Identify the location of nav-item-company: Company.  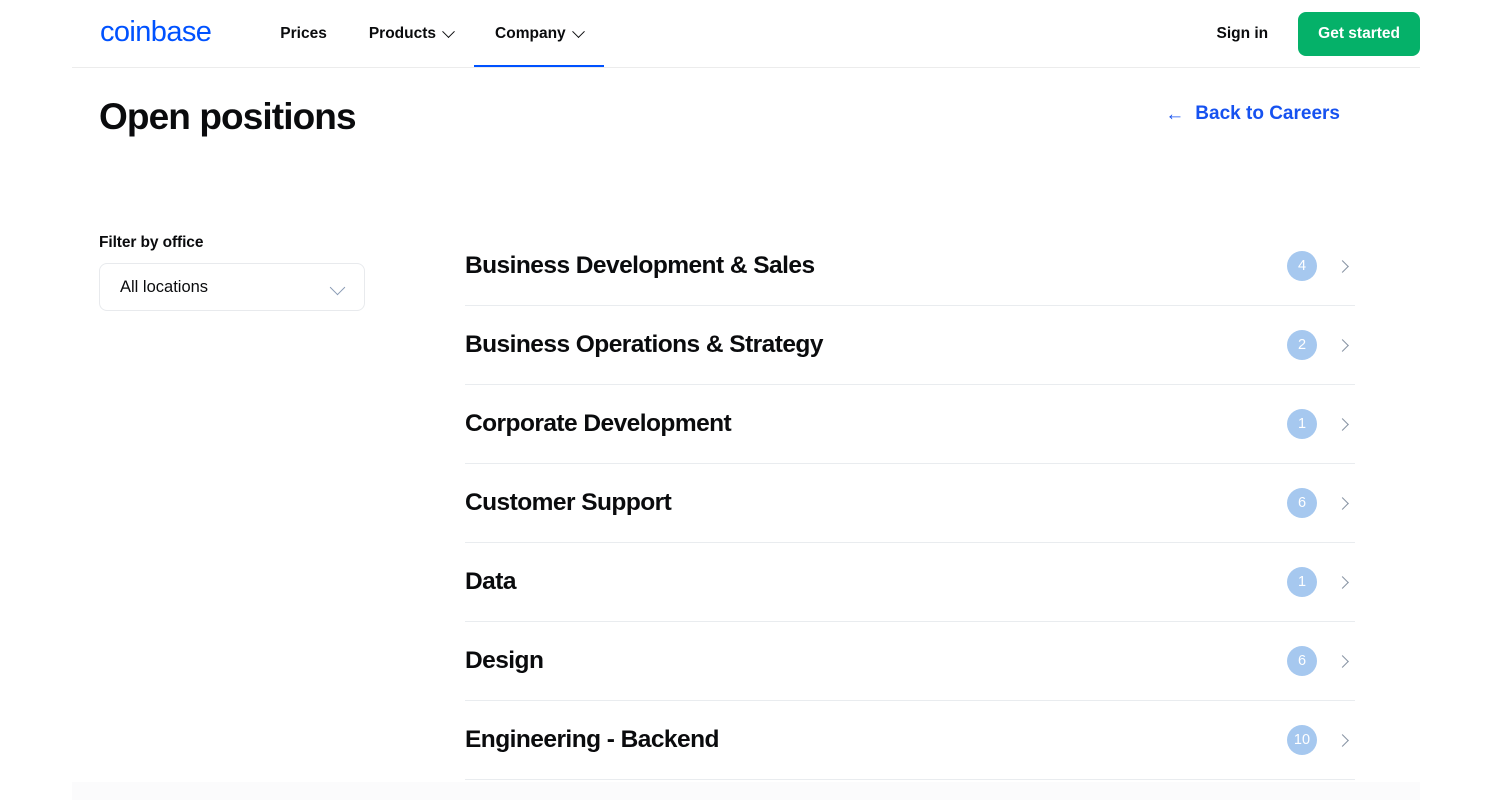
(539, 34).